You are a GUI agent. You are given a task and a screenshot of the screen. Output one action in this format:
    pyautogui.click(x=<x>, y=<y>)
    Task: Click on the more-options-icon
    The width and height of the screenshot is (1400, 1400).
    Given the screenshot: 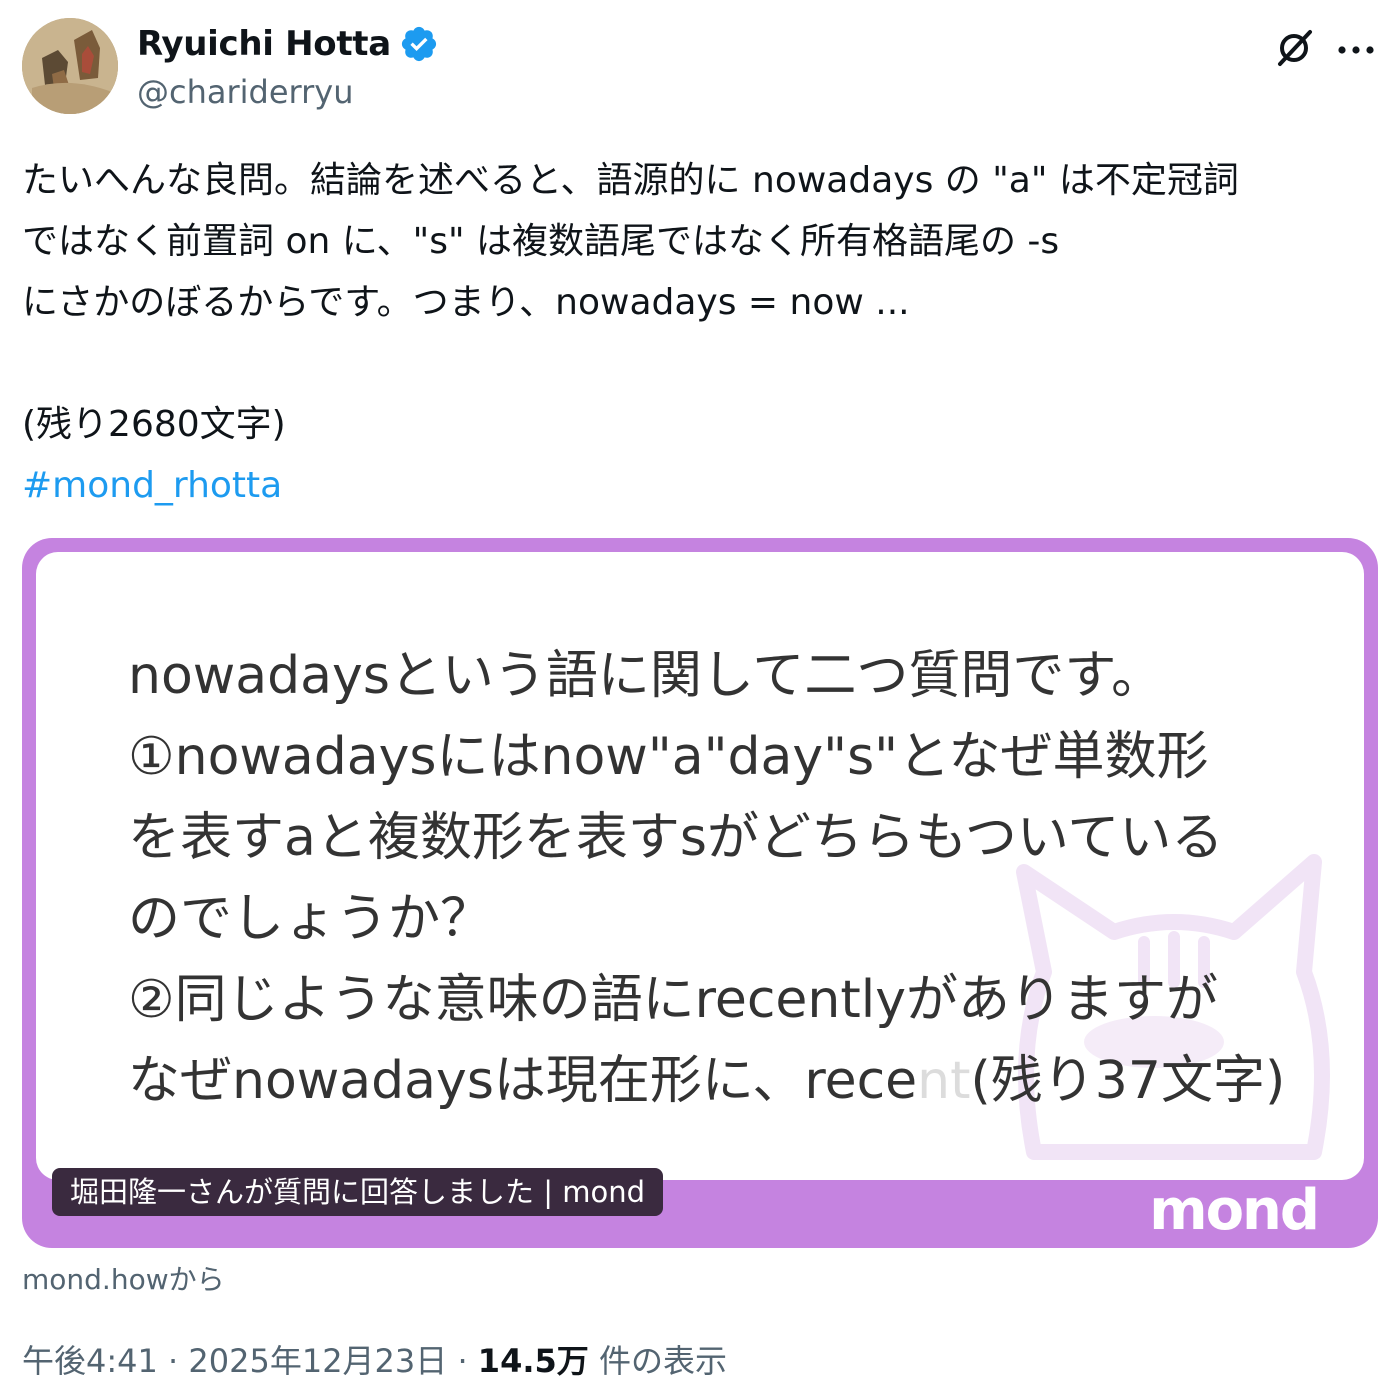 What is the action you would take?
    pyautogui.click(x=1356, y=48)
    